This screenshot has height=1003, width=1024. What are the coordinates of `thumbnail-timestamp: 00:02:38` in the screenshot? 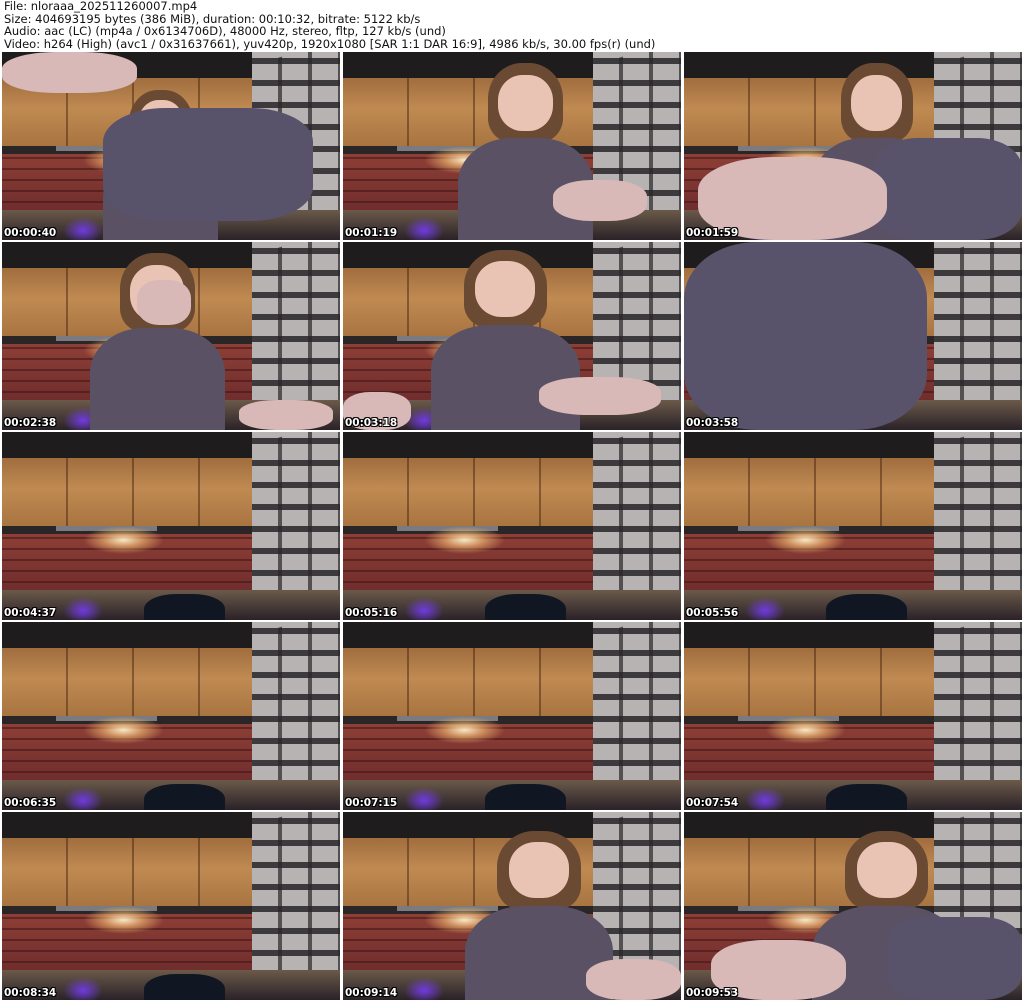 It's located at (30, 423).